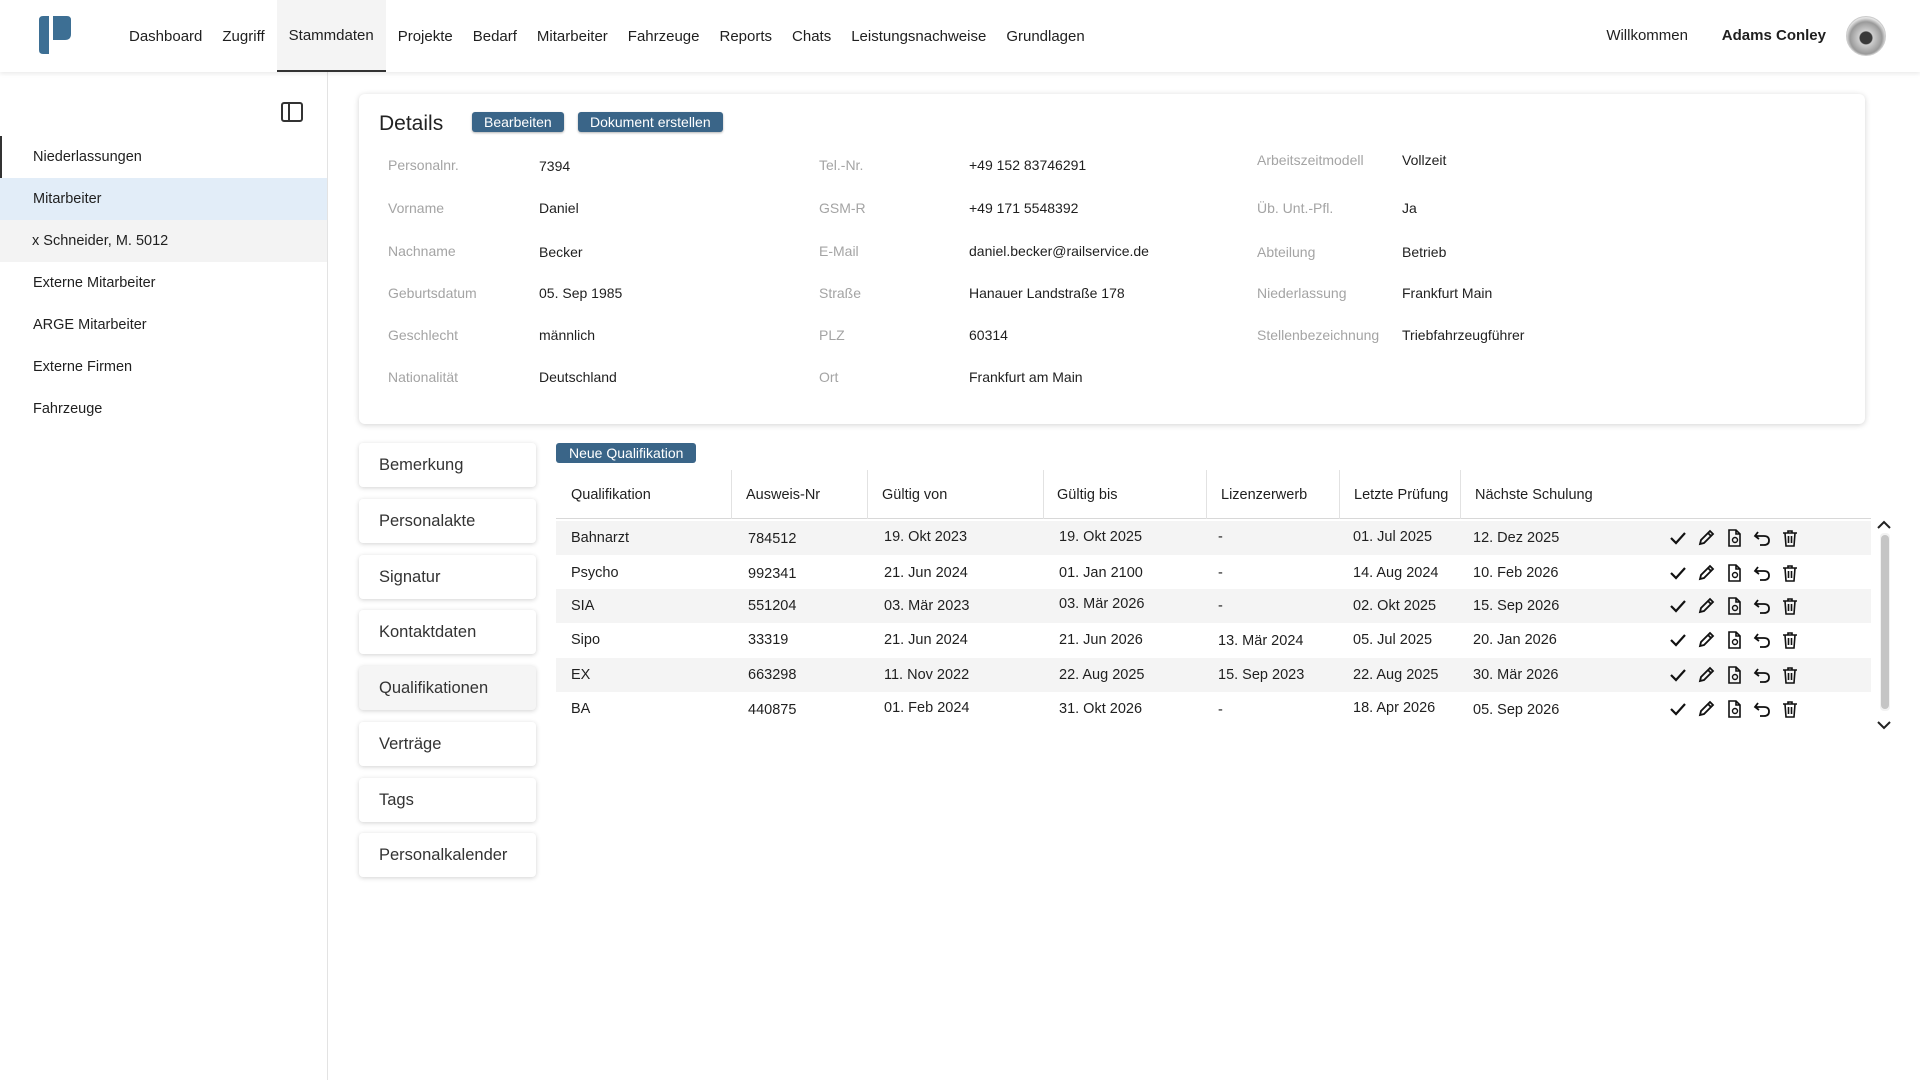  I want to click on create-document-button: Dokument erstellen, so click(650, 122).